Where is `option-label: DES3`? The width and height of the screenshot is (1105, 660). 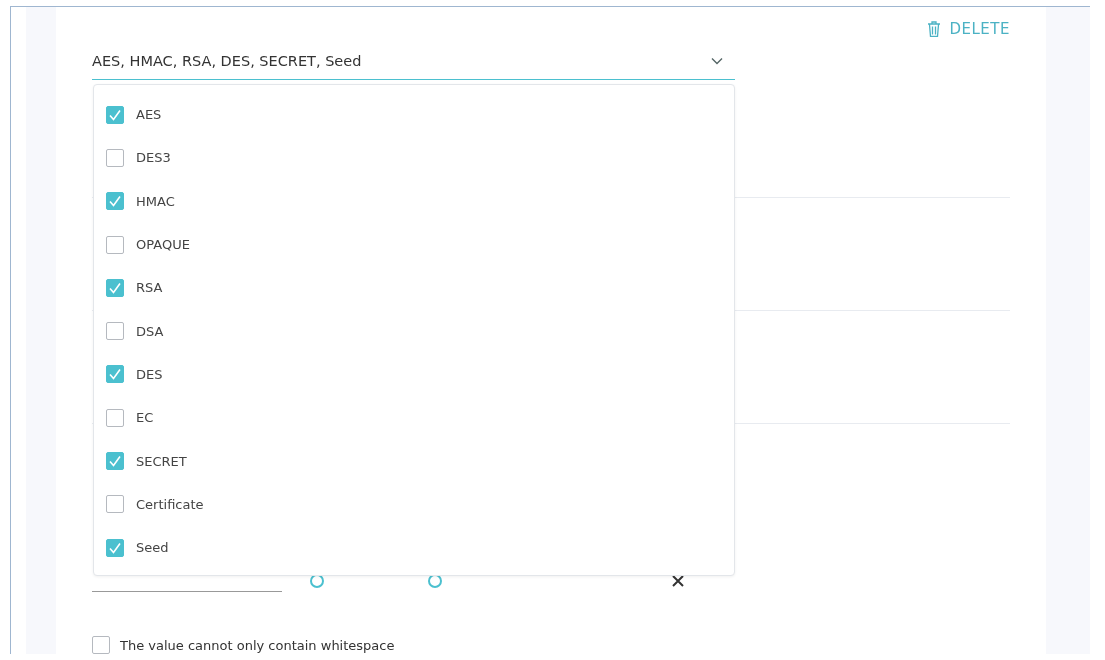 option-label: DES3 is located at coordinates (153, 158).